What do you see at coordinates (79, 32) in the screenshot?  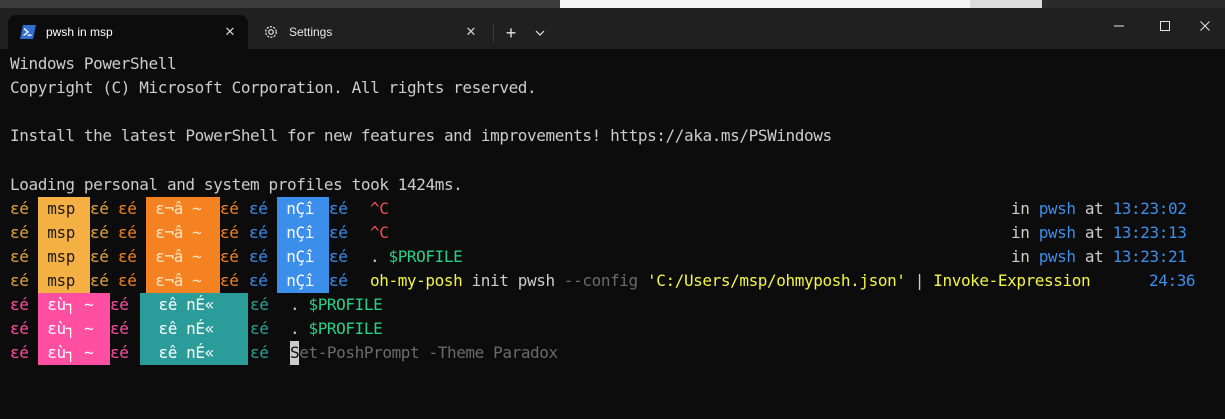 I see `tab-label: pwsh in msp` at bounding box center [79, 32].